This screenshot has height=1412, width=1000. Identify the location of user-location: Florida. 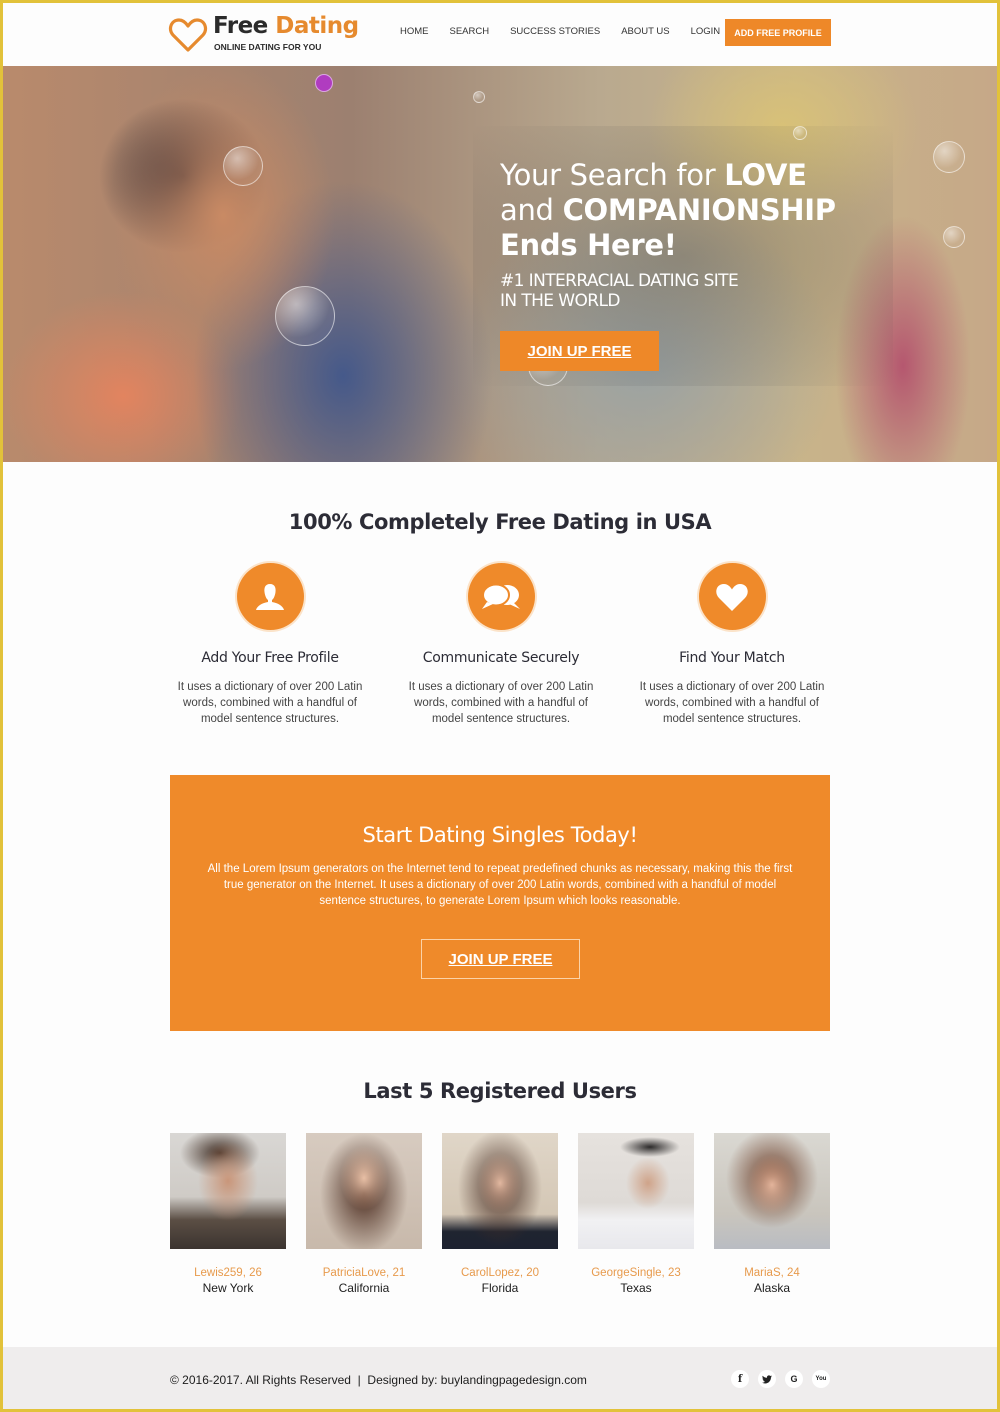
(500, 1288).